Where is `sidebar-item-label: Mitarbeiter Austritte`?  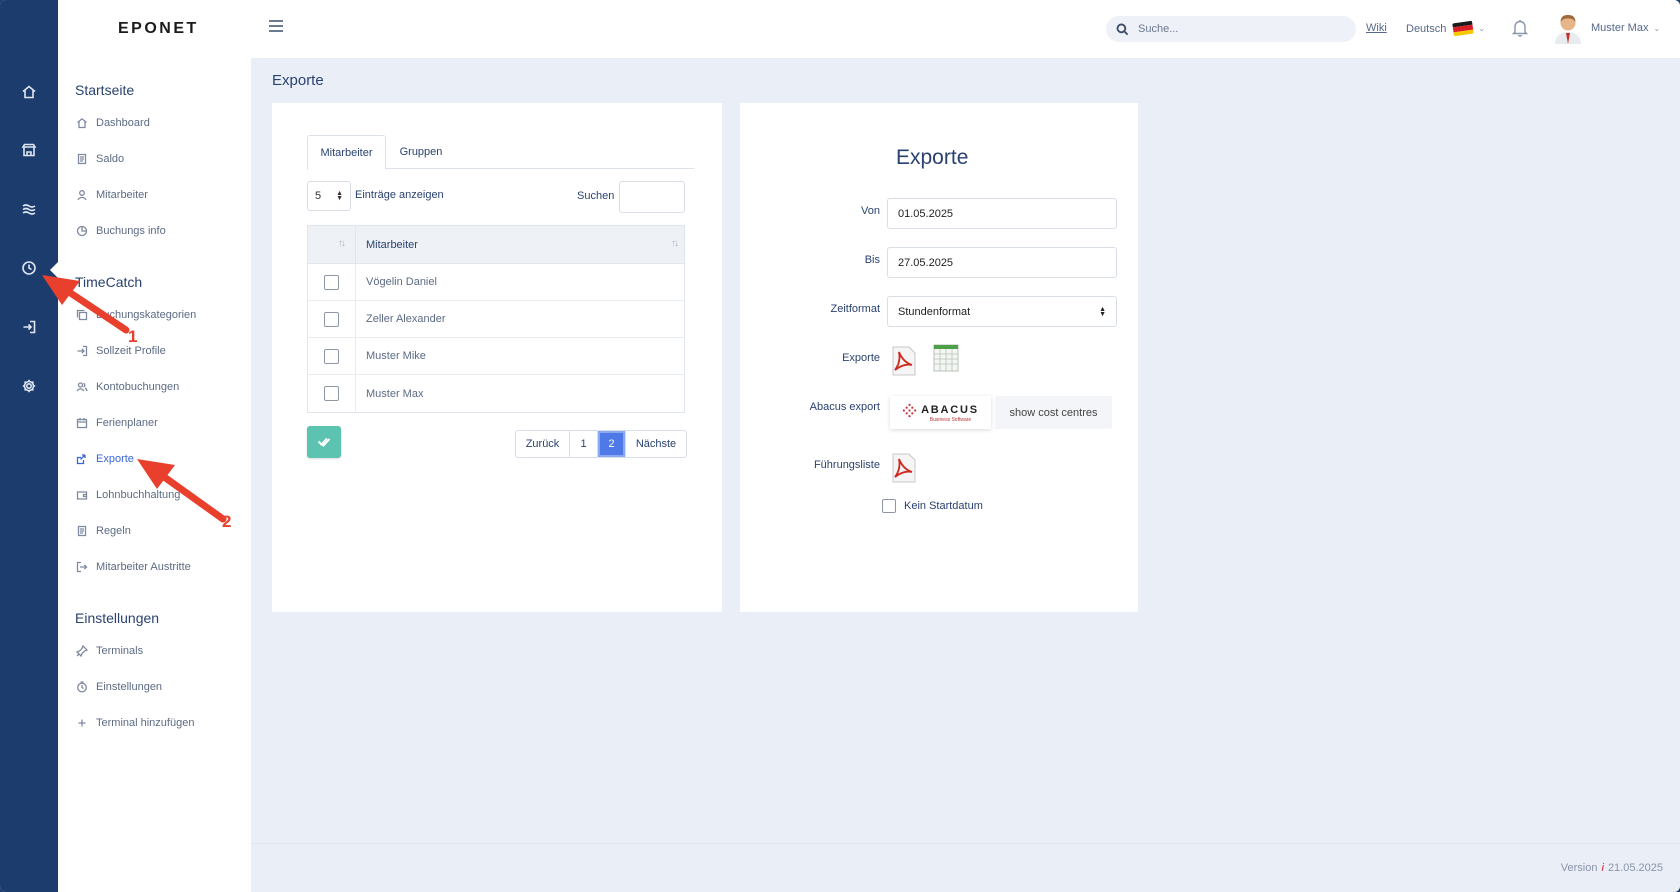 sidebar-item-label: Mitarbeiter Austritte is located at coordinates (143, 567).